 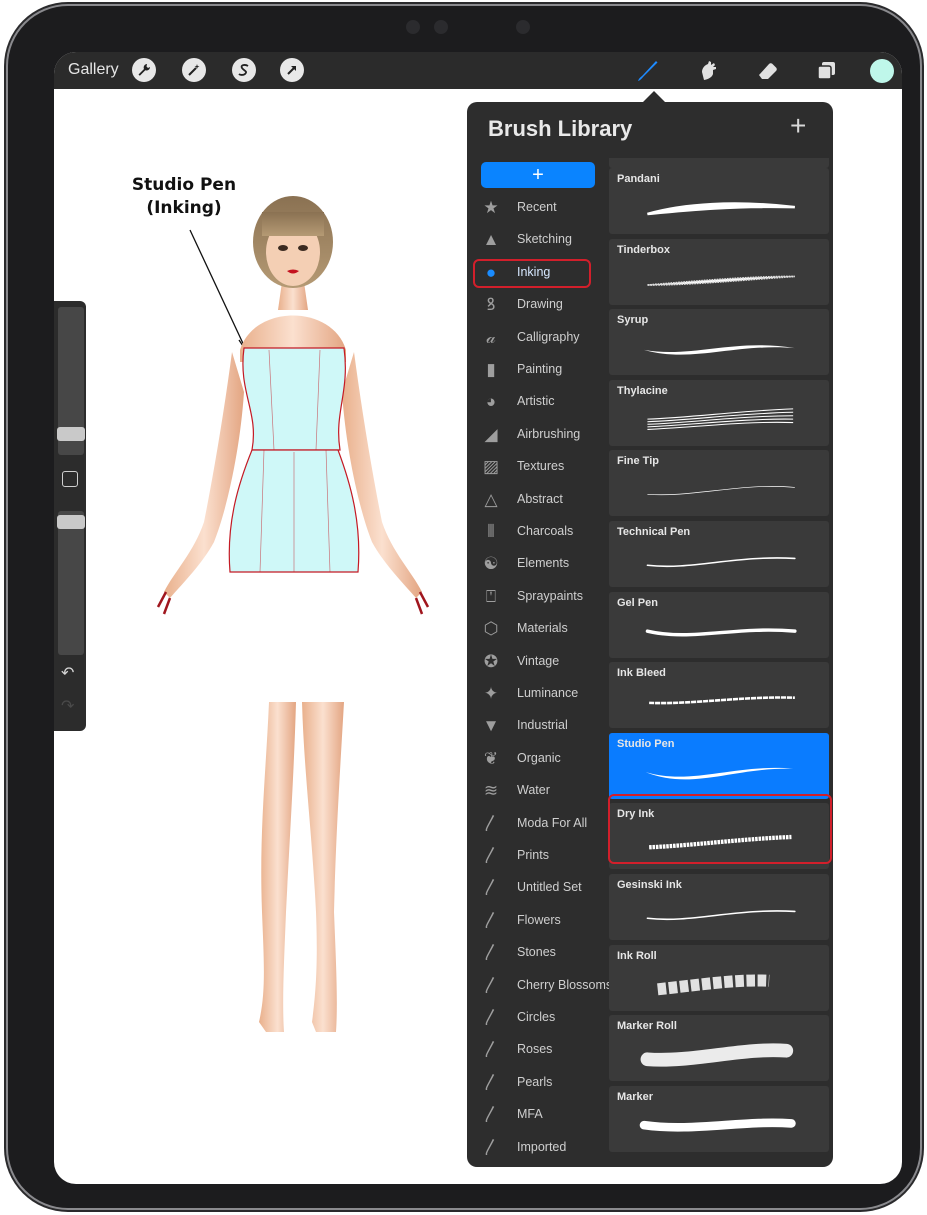 What do you see at coordinates (719, 907) in the screenshot?
I see `brush-gesinski-ink: Gesinski Ink` at bounding box center [719, 907].